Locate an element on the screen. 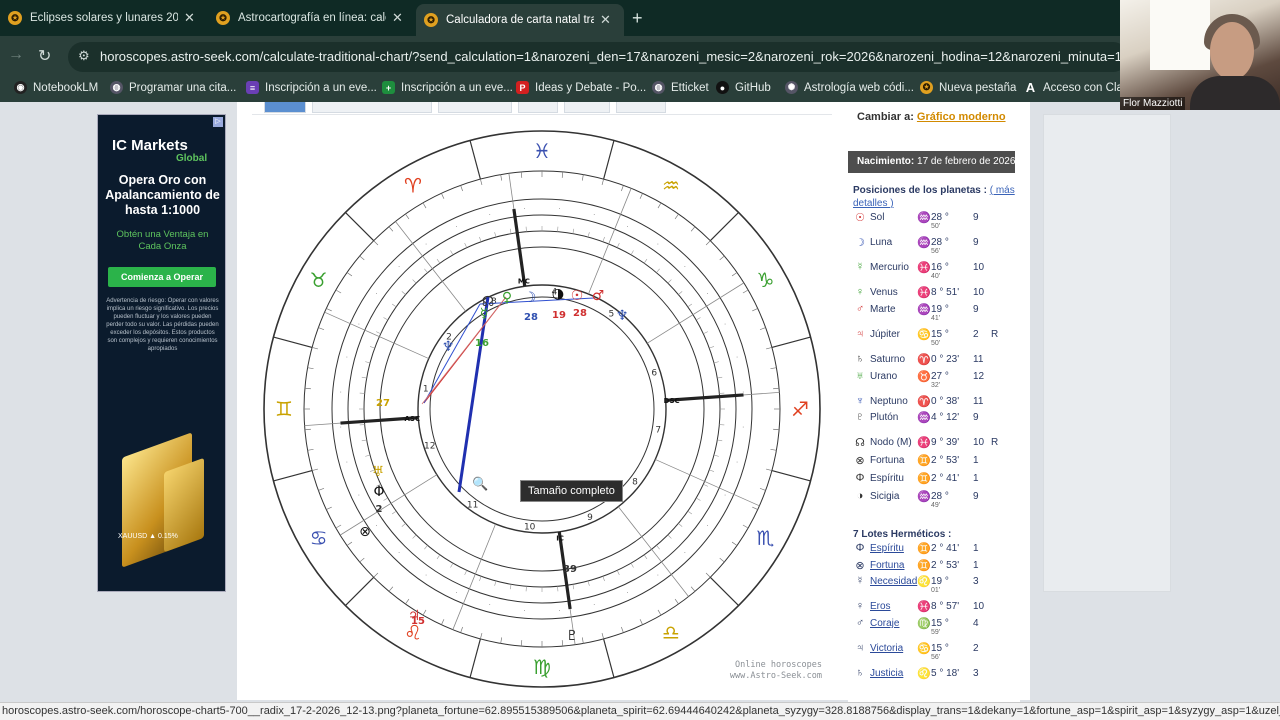 Image resolution: width=1280 pixels, height=720 pixels. planet-glyph-icon: ♇ is located at coordinates (572, 636).